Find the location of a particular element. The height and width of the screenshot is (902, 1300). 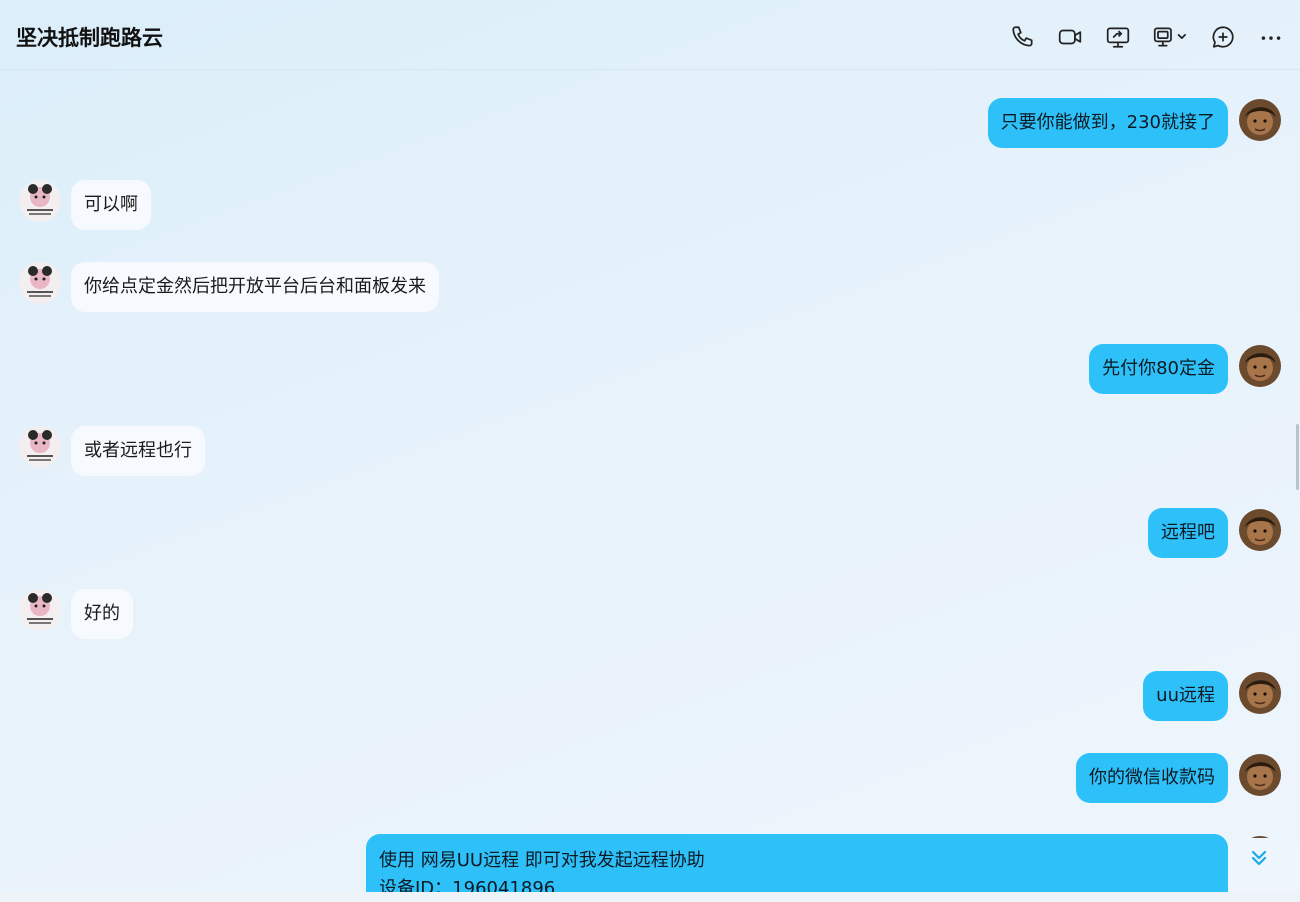

message-bubble: 可以啊 is located at coordinates (111, 205).